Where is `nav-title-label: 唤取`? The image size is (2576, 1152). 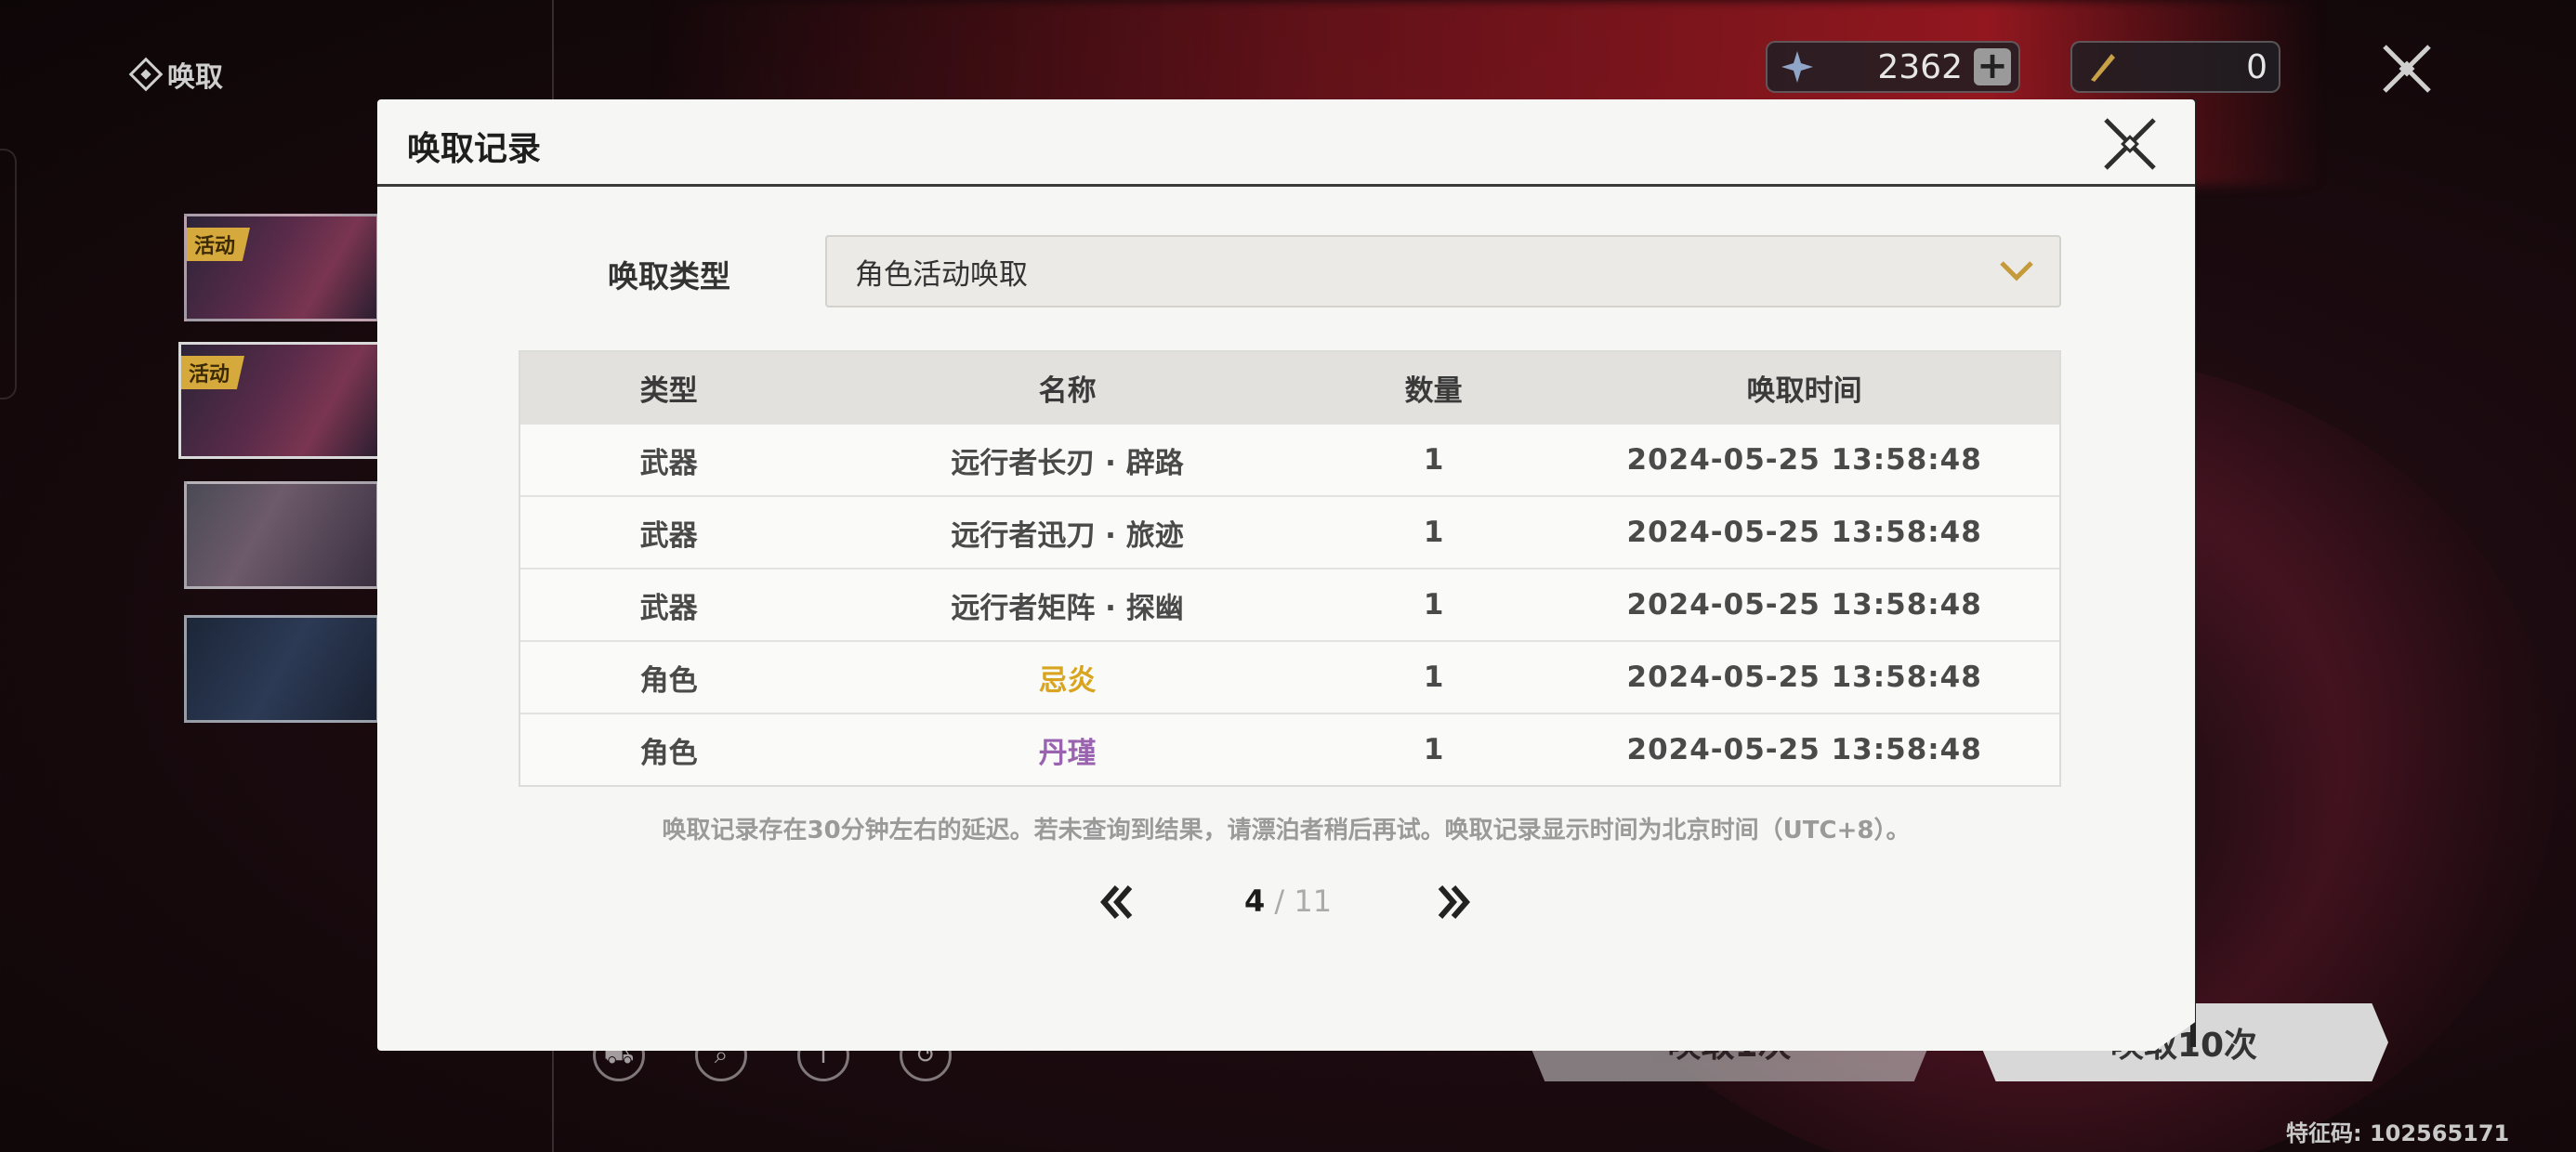 nav-title-label: 唤取 is located at coordinates (195, 77).